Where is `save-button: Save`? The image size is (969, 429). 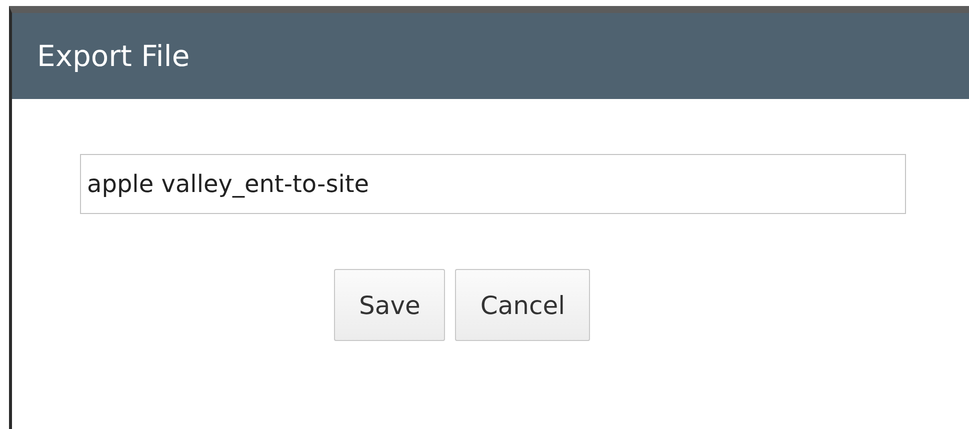
save-button: Save is located at coordinates (390, 305).